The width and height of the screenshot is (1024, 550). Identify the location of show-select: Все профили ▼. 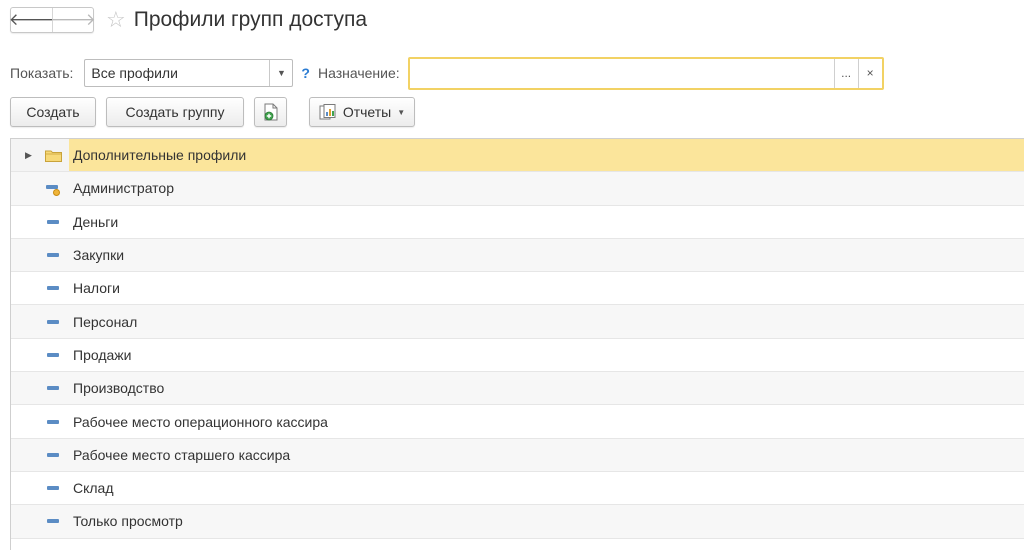
(189, 73).